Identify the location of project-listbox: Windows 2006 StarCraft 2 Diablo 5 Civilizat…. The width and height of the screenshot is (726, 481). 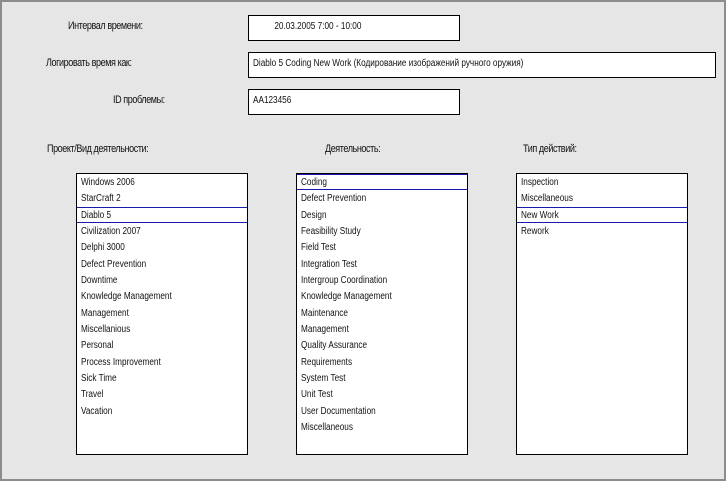
(162, 314).